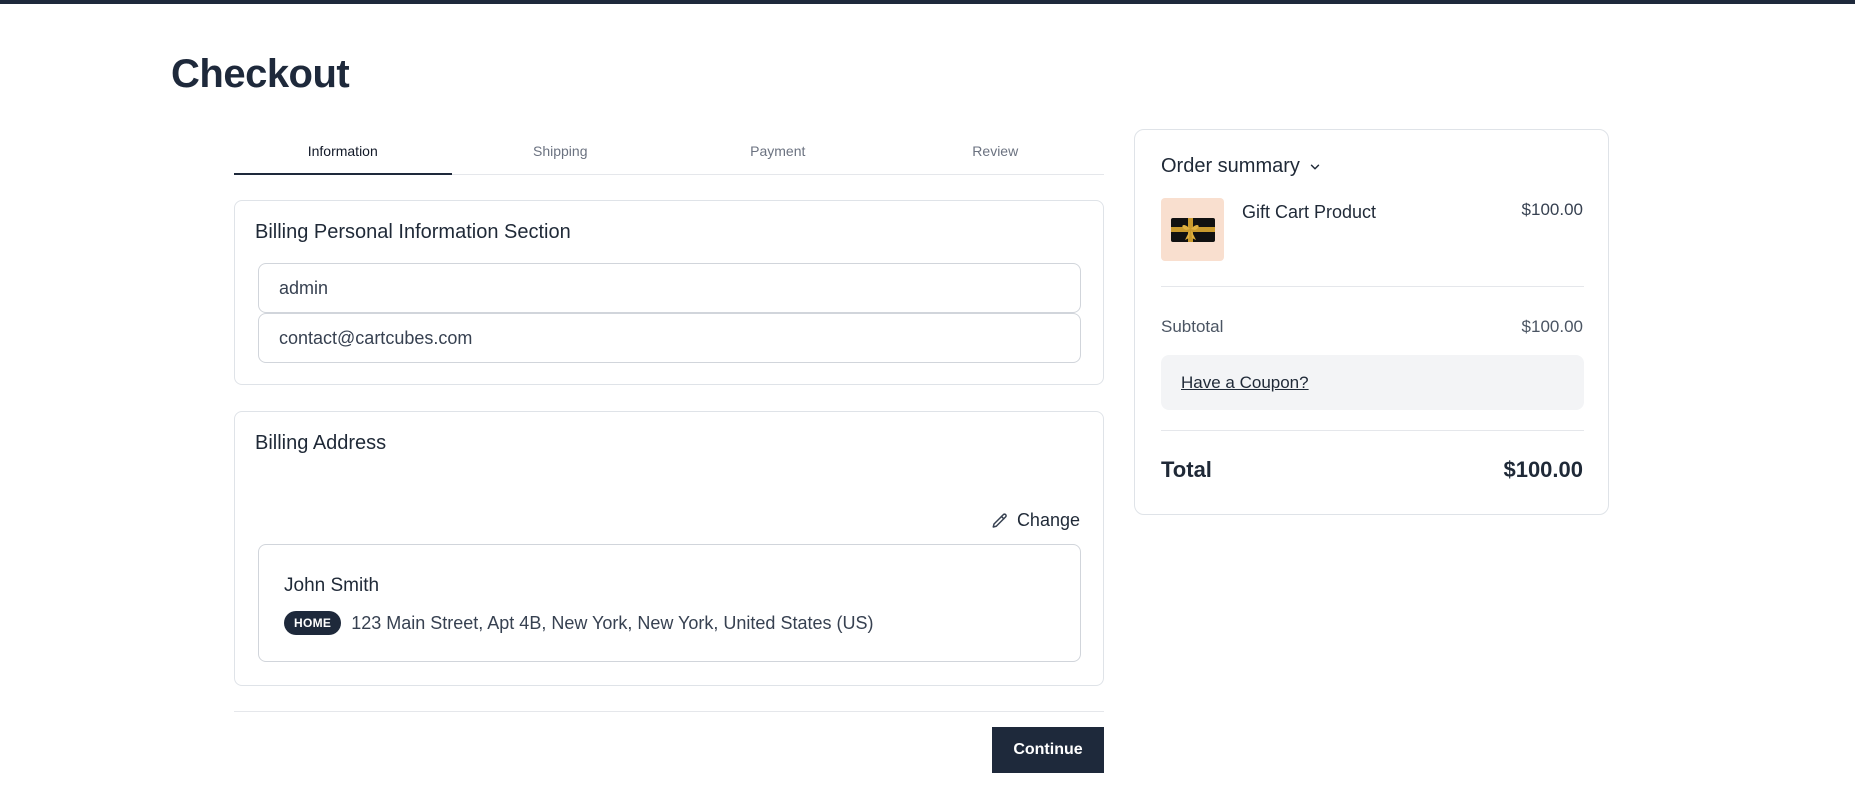  I want to click on change-address-button: Change, so click(1035, 520).